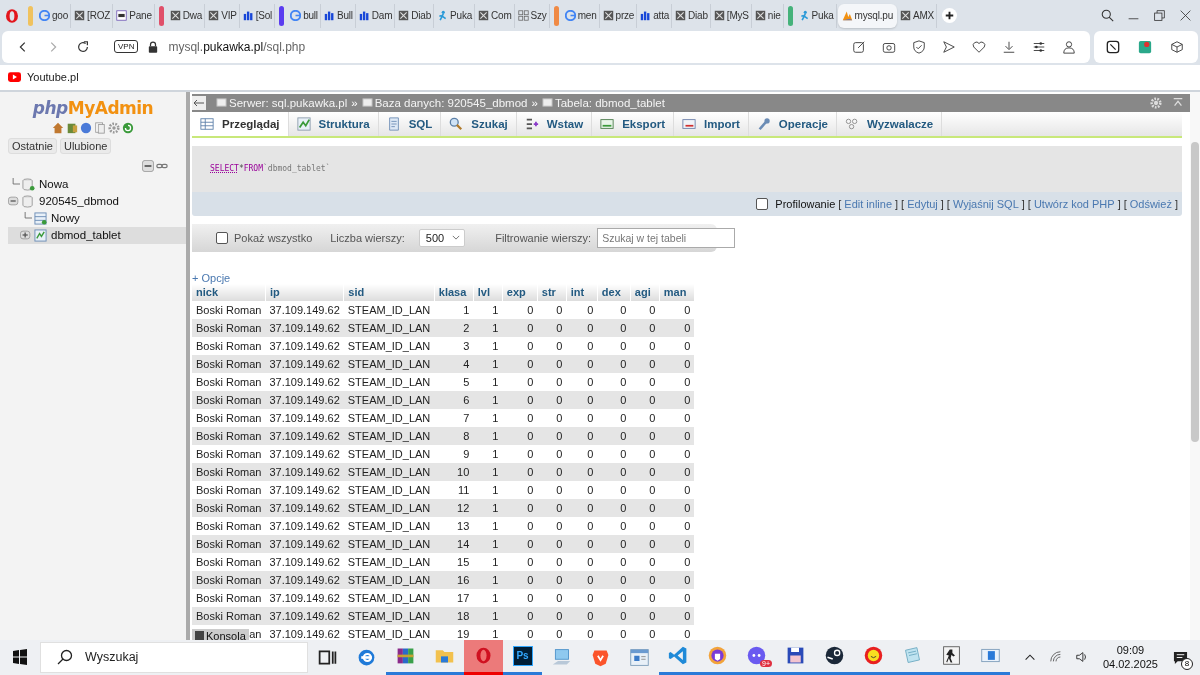  Describe the element at coordinates (666, 238) in the screenshot. I see `filter-input: Szukaj w tej tabeli` at that location.